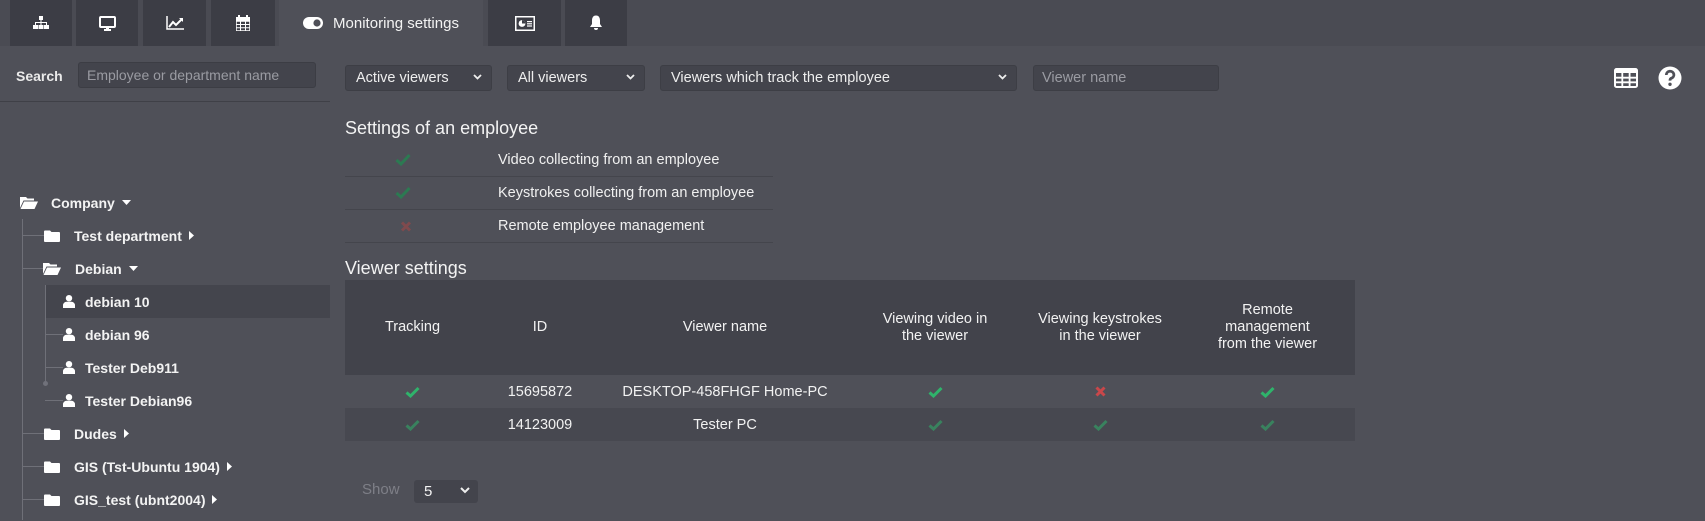  What do you see at coordinates (406, 268) in the screenshot?
I see `viewer-settings-title: Viewer settings` at bounding box center [406, 268].